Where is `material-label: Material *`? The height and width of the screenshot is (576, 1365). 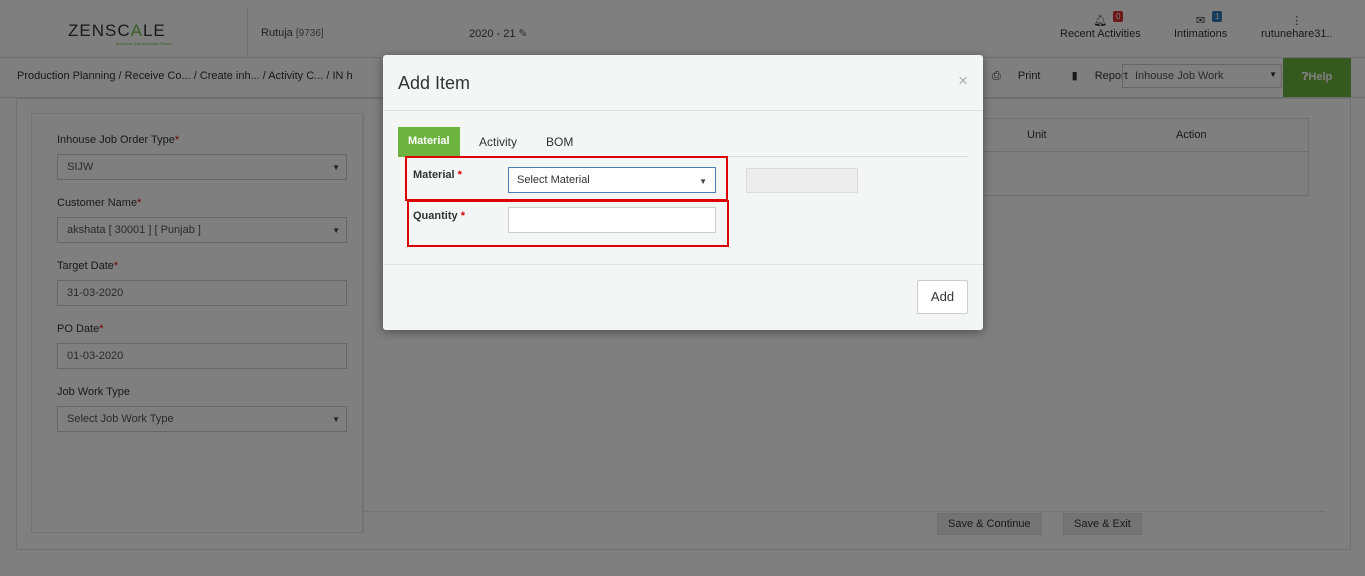
material-label: Material * is located at coordinates (437, 175).